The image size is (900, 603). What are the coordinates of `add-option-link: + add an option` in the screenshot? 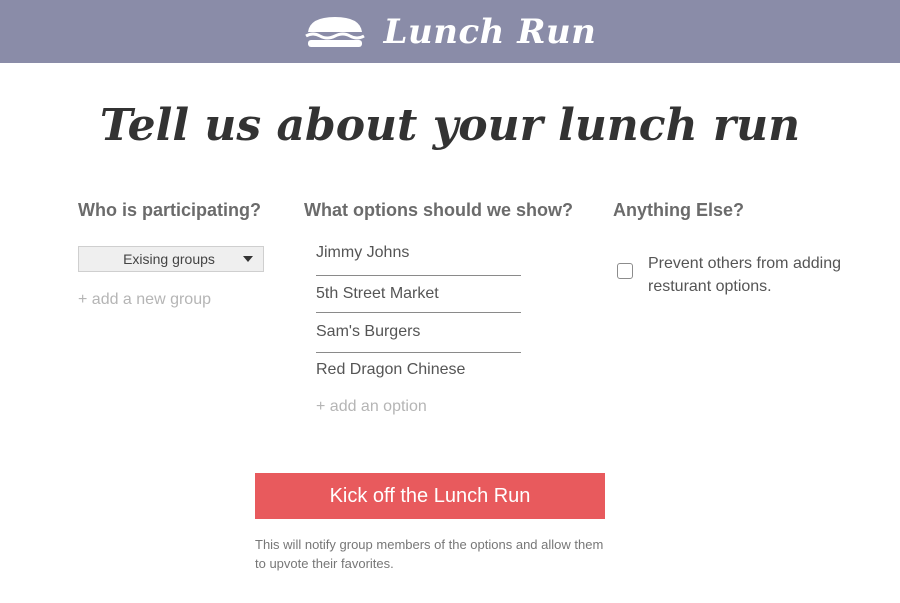 It's located at (371, 407).